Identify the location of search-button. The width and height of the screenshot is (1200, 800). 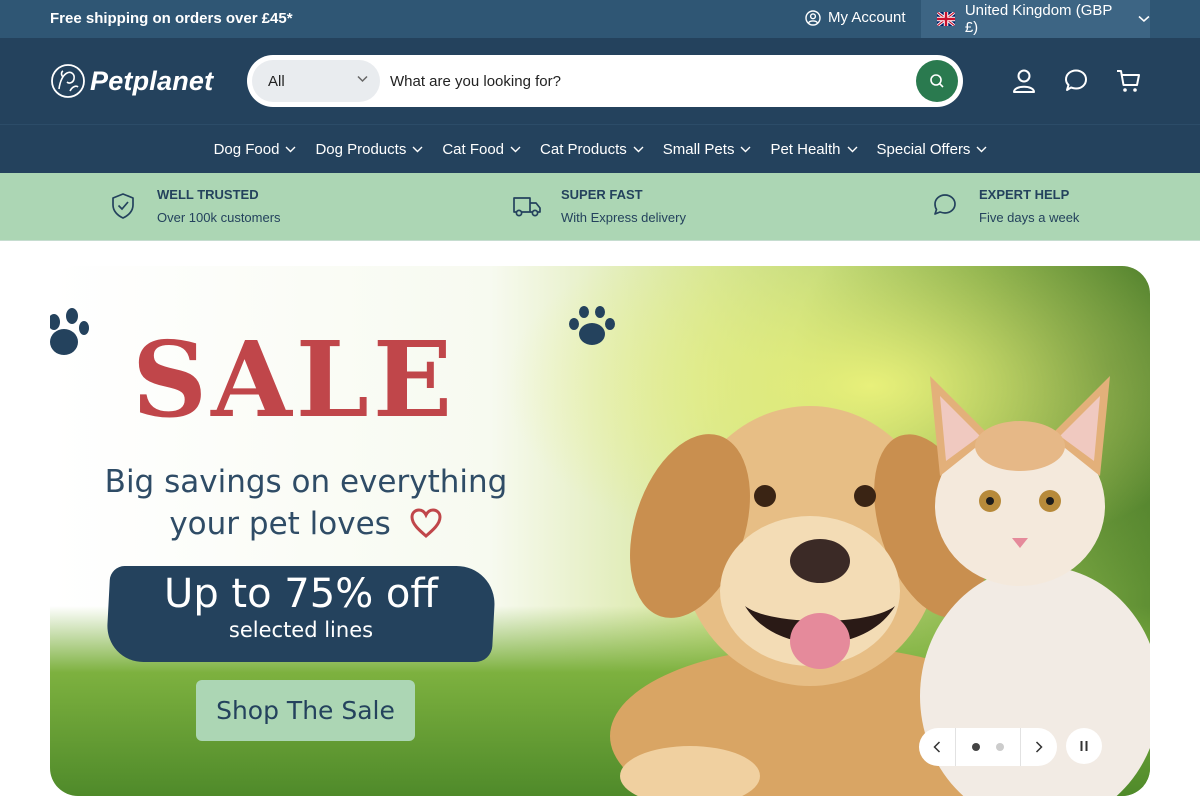
(937, 81).